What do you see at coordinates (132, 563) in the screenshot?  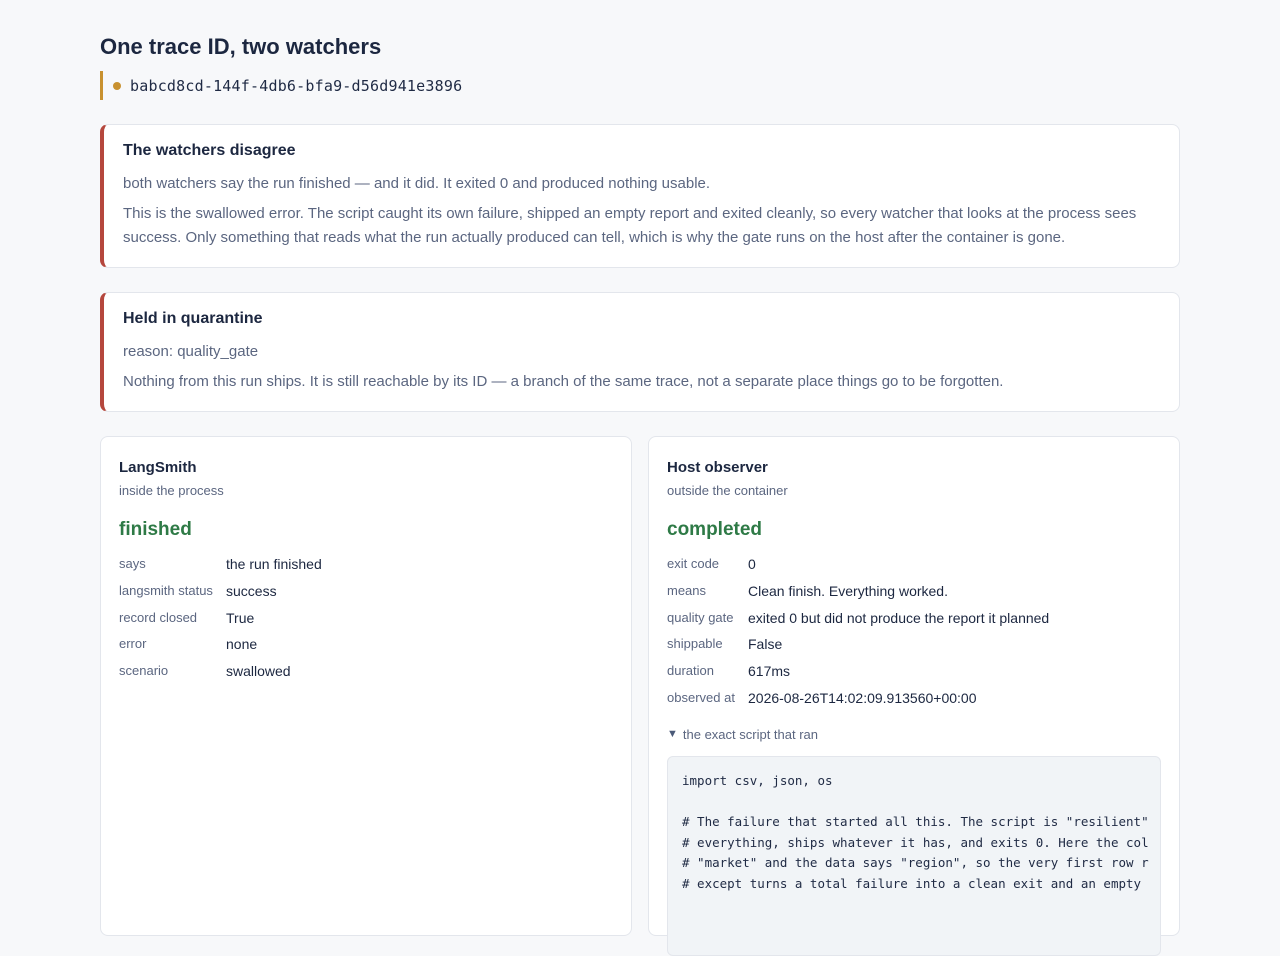 I see `kv-key: says` at bounding box center [132, 563].